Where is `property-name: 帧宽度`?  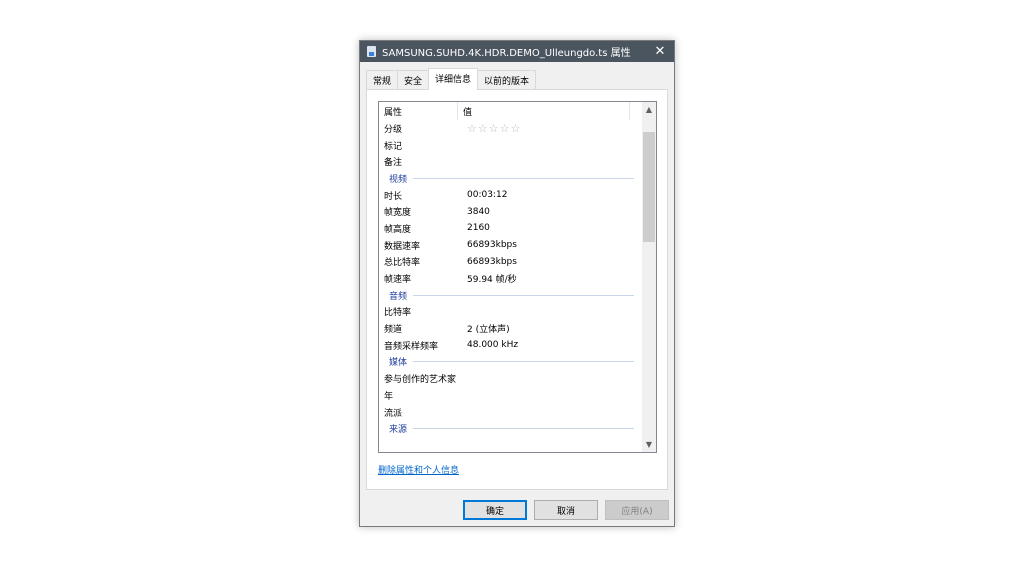 property-name: 帧宽度 is located at coordinates (398, 213).